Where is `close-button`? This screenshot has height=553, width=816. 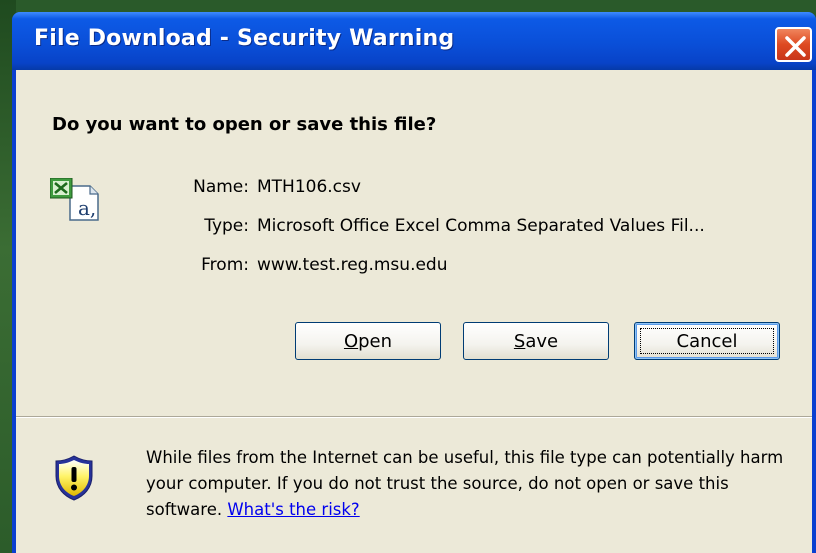 close-button is located at coordinates (793, 44).